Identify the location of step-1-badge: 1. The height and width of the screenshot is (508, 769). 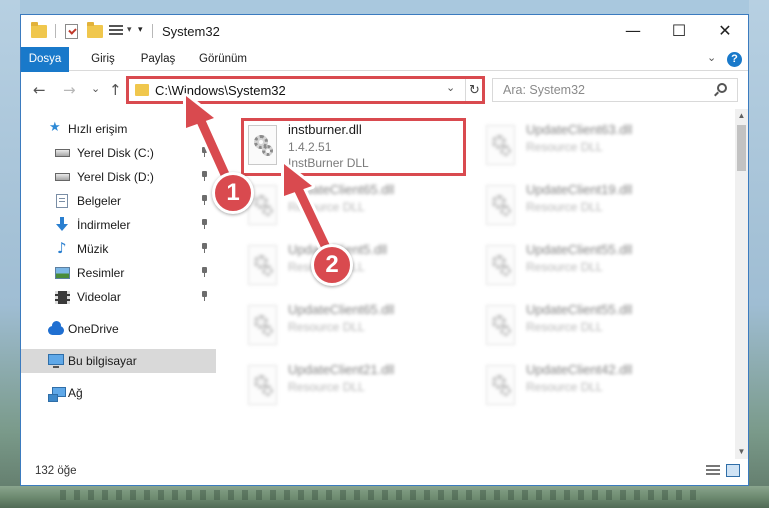
(233, 193).